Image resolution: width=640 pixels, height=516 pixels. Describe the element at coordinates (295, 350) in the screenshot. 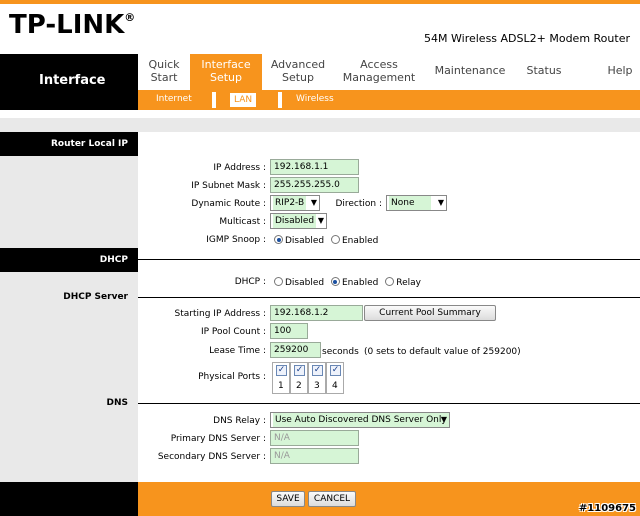

I see `lease-time-input: 259200` at that location.